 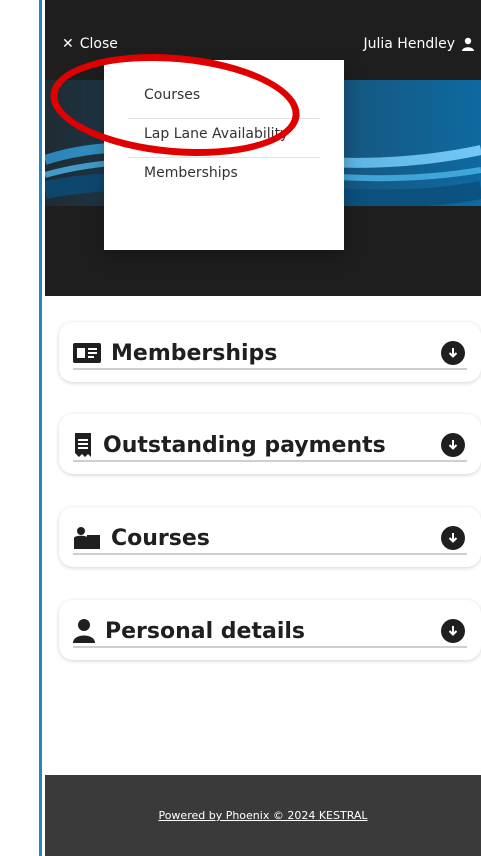 I want to click on close-label: Close, so click(x=98, y=44).